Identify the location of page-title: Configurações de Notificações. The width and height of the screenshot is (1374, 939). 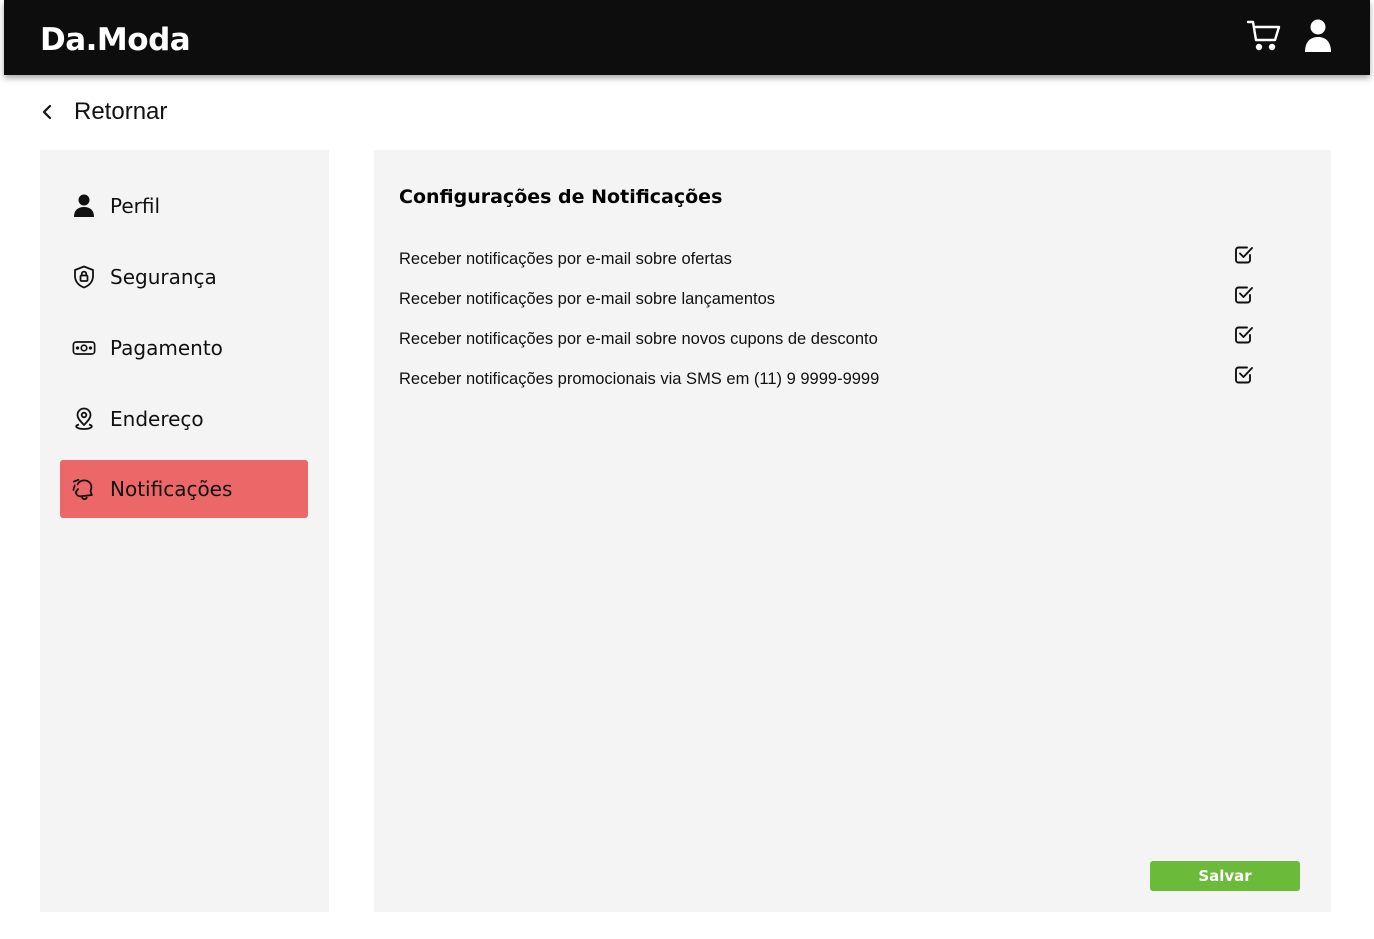
(561, 197).